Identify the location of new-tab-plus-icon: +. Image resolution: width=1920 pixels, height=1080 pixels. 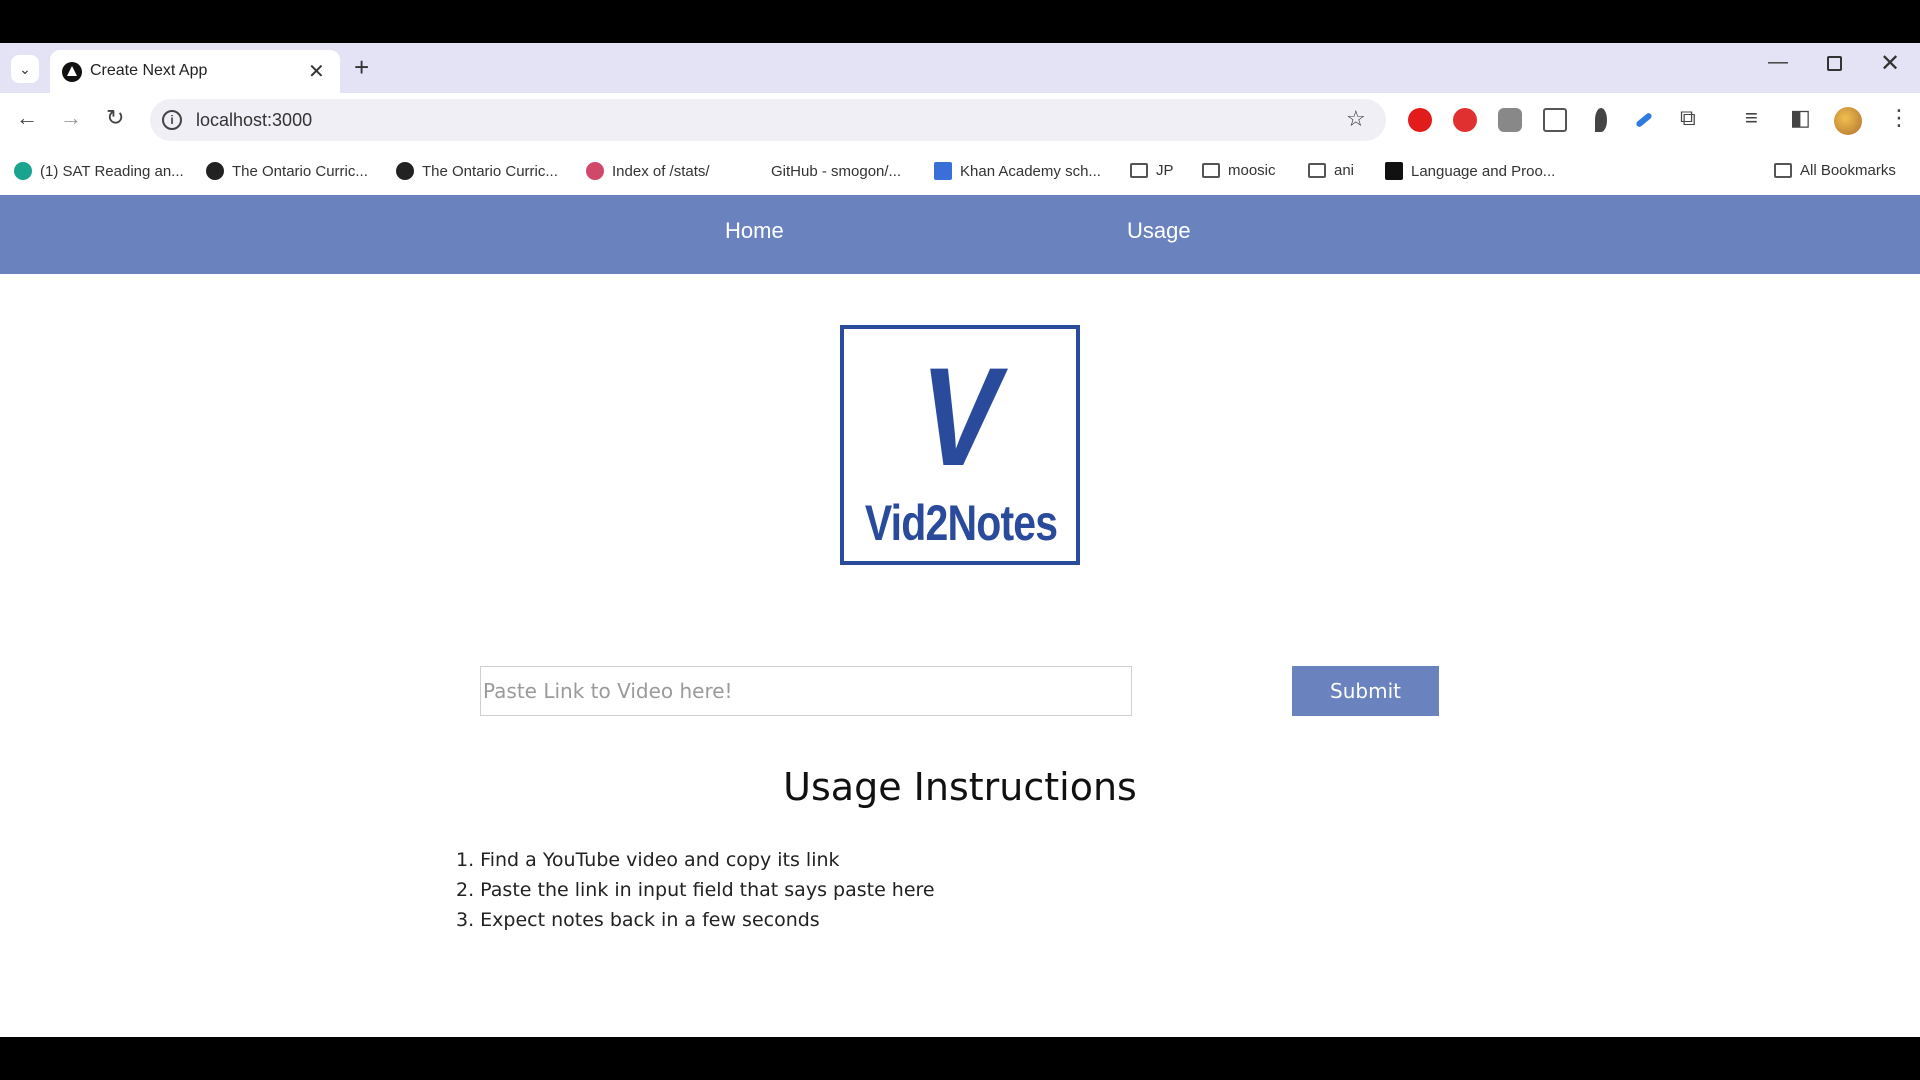
(361, 67).